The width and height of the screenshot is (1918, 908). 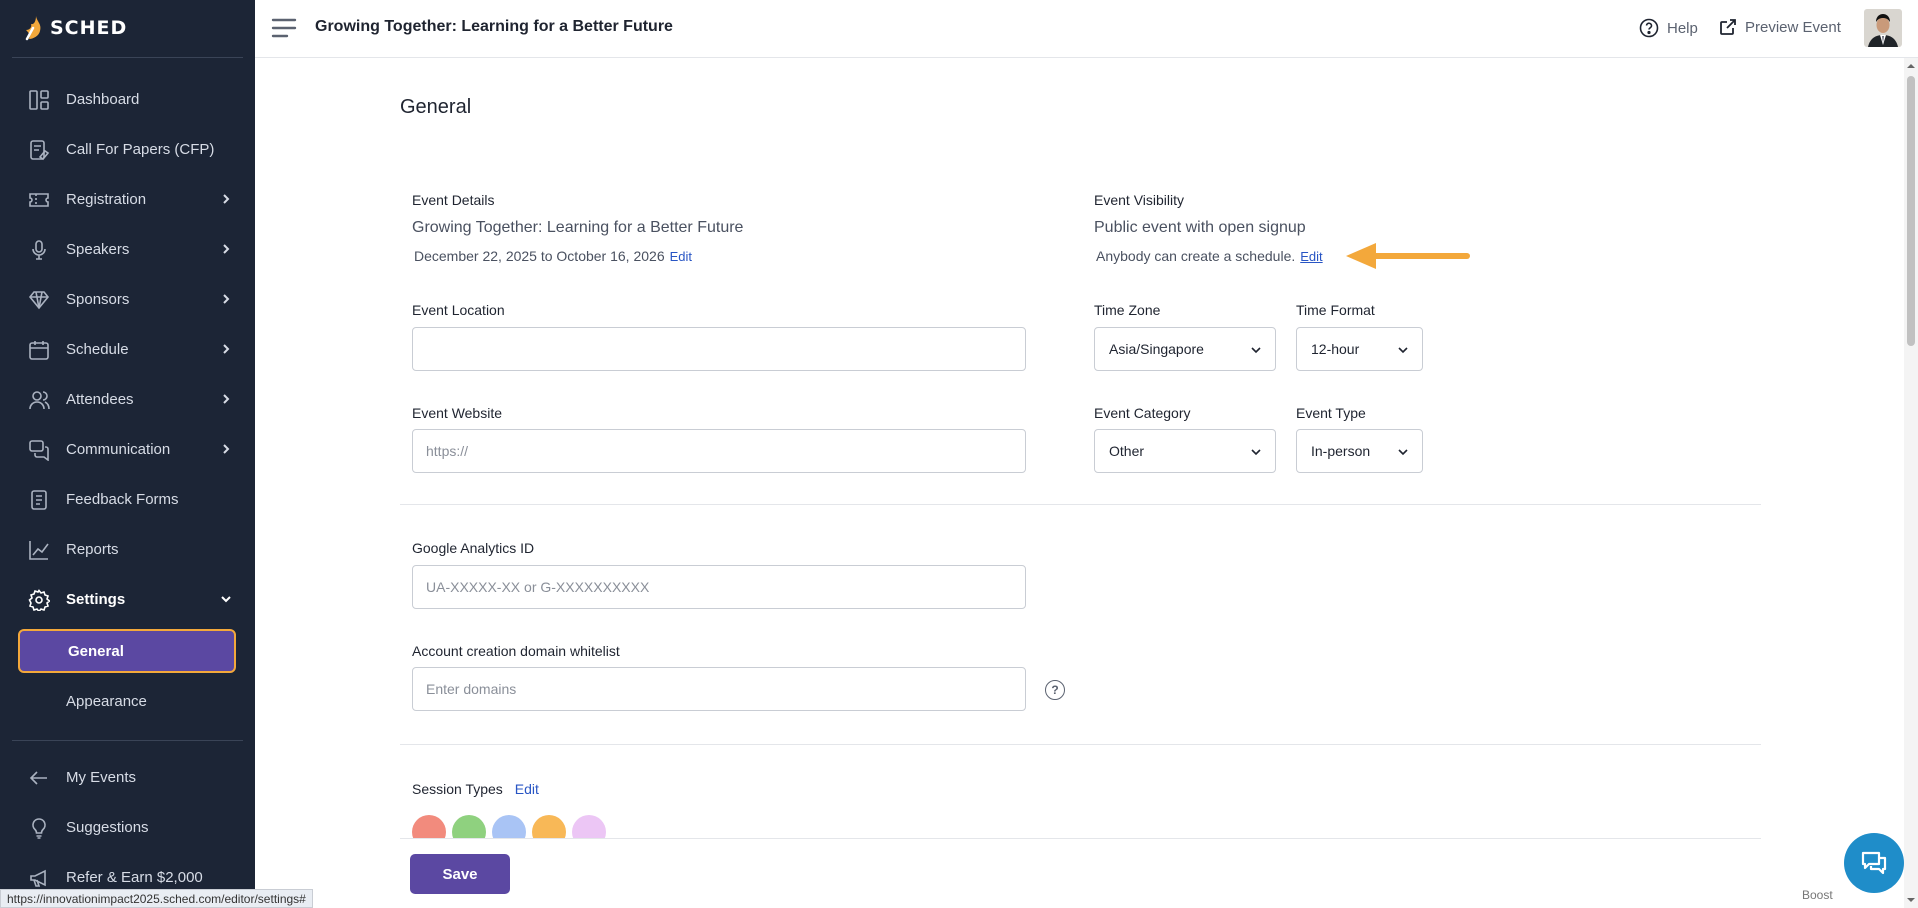 What do you see at coordinates (98, 299) in the screenshot?
I see `sidebar-item-label: Sponsors` at bounding box center [98, 299].